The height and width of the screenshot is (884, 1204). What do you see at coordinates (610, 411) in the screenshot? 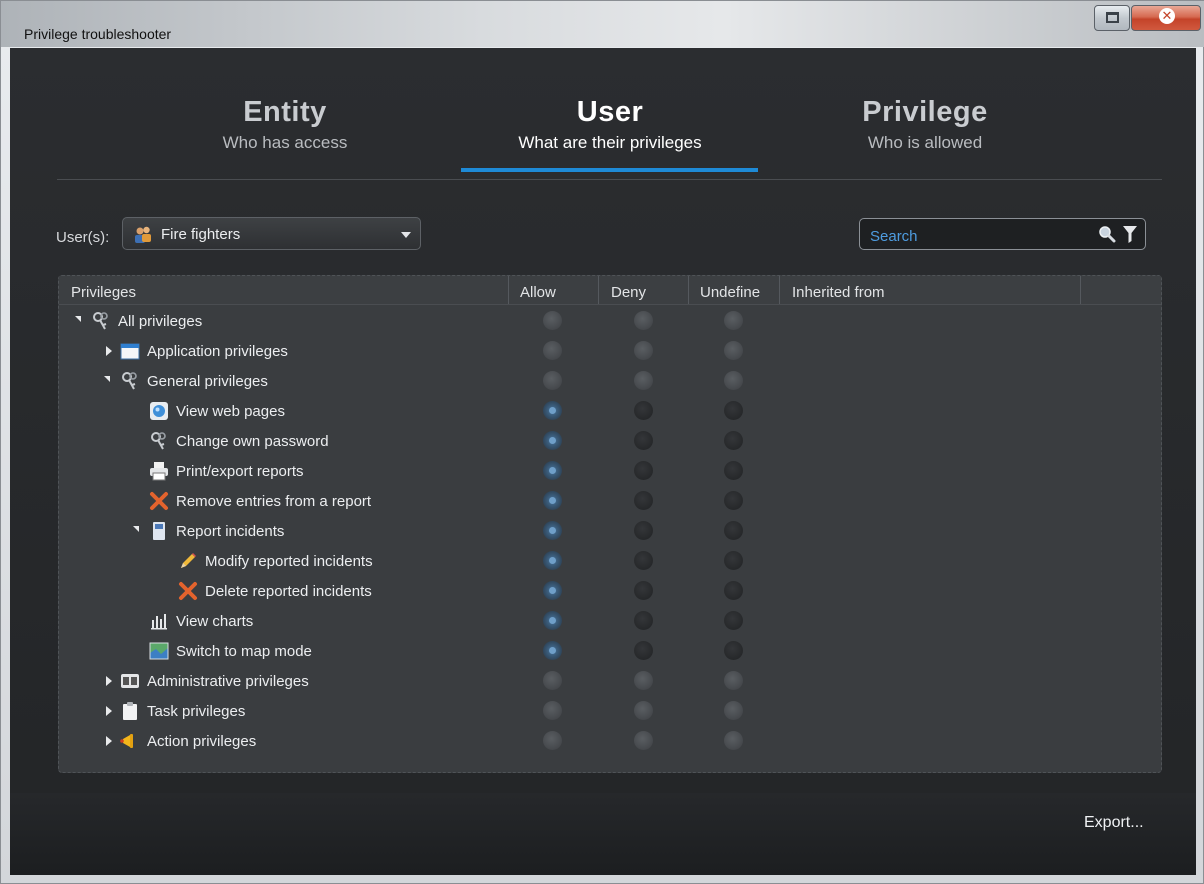
I see `tree-row: View web pages` at bounding box center [610, 411].